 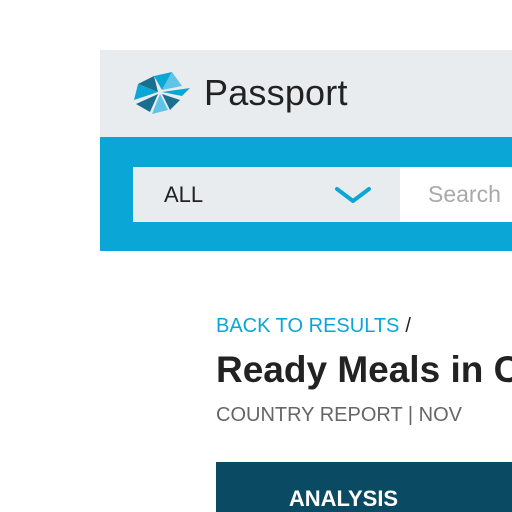 What do you see at coordinates (364, 369) in the screenshot?
I see `page-title: Ready Meals in C` at bounding box center [364, 369].